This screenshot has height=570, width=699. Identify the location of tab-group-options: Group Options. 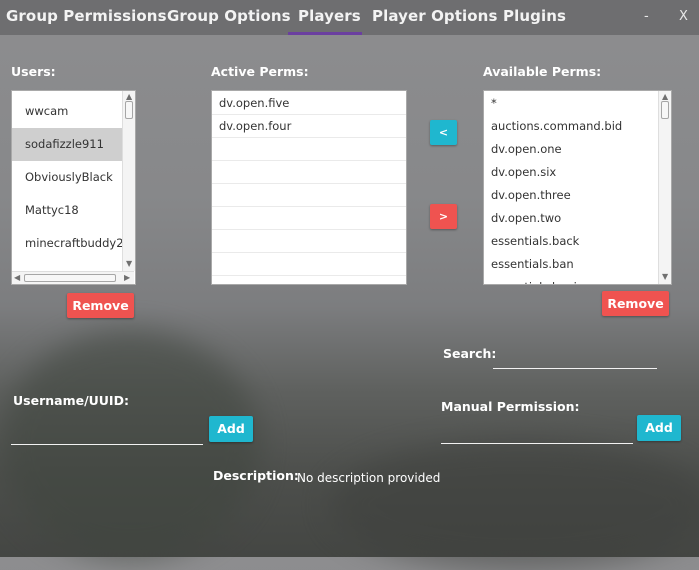
(229, 16).